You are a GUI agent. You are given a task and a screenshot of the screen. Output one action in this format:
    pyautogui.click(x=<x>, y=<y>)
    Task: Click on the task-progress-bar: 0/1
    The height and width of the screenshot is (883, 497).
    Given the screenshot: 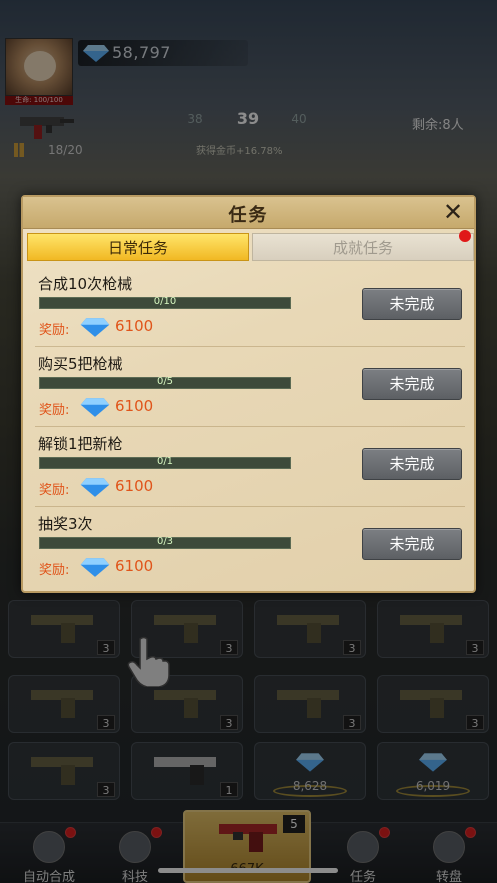 What is the action you would take?
    pyautogui.click(x=165, y=462)
    